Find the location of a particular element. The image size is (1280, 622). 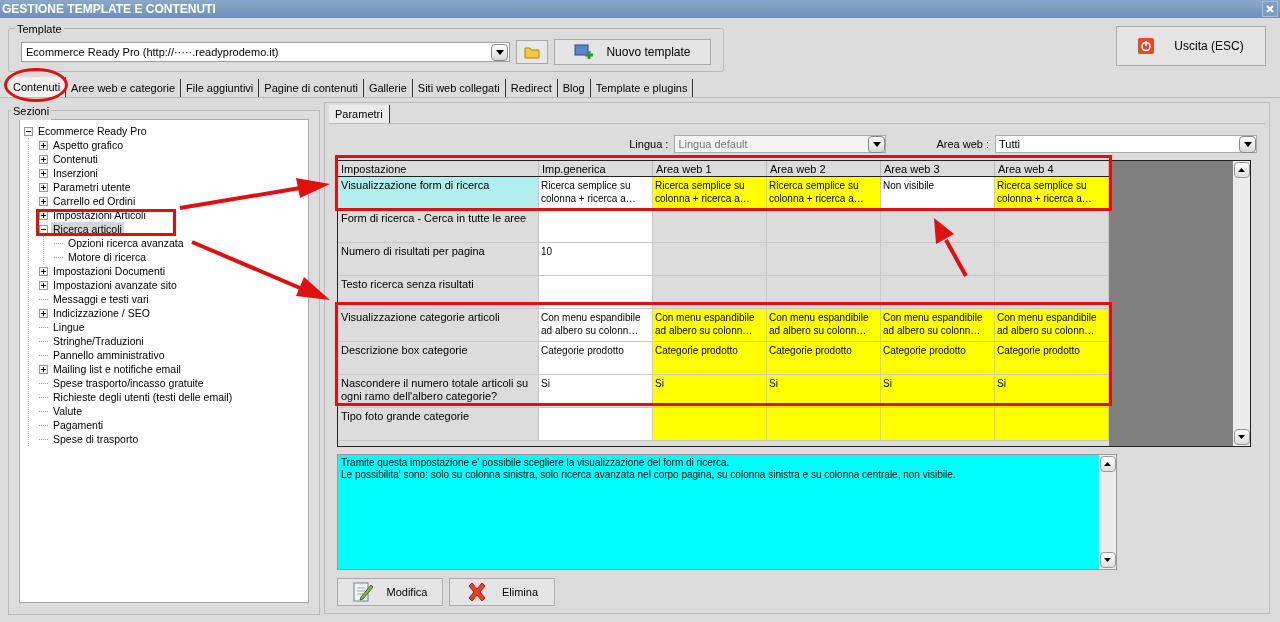

tree-item: Spese trasporto/incasso gratuite is located at coordinates (128, 383).